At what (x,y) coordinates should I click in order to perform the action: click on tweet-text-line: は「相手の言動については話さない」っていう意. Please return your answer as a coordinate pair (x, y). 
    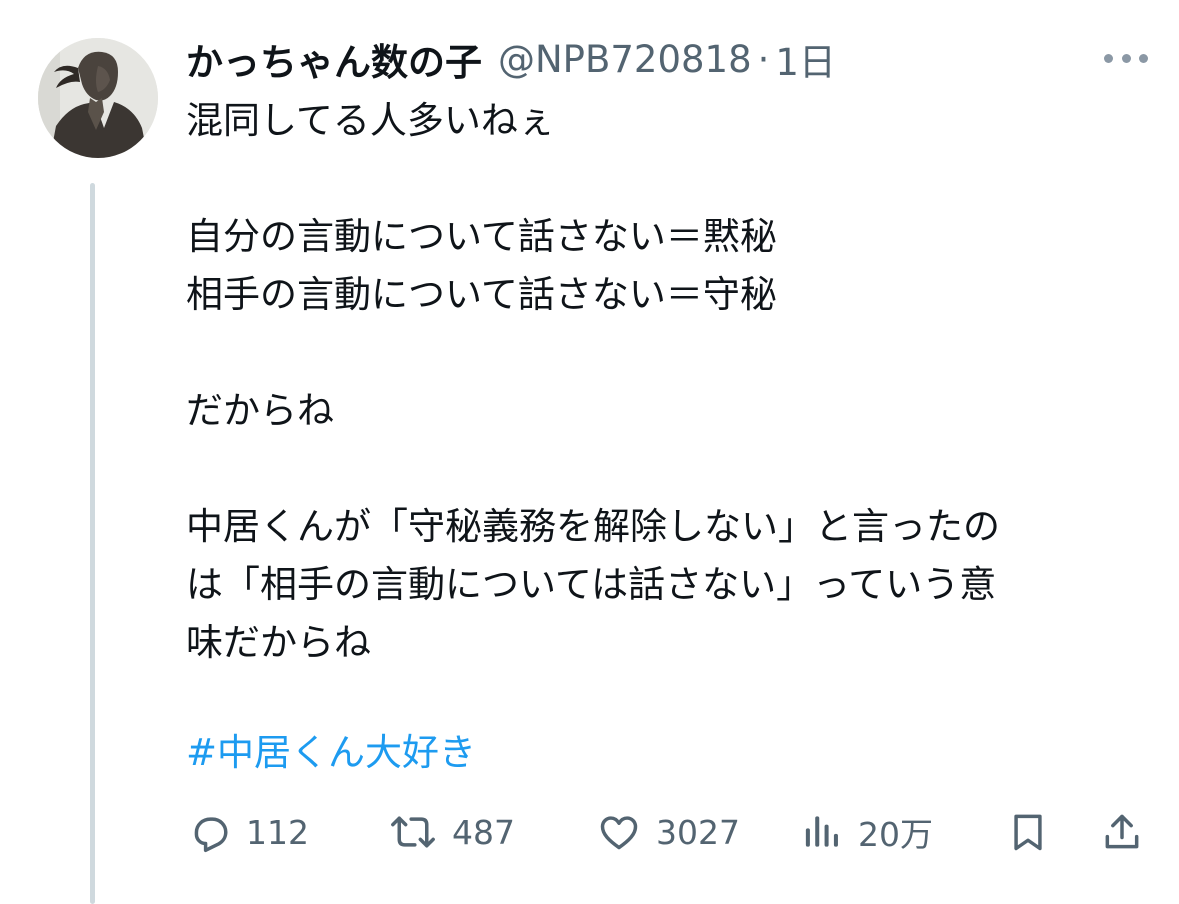
    Looking at the image, I should click on (591, 584).